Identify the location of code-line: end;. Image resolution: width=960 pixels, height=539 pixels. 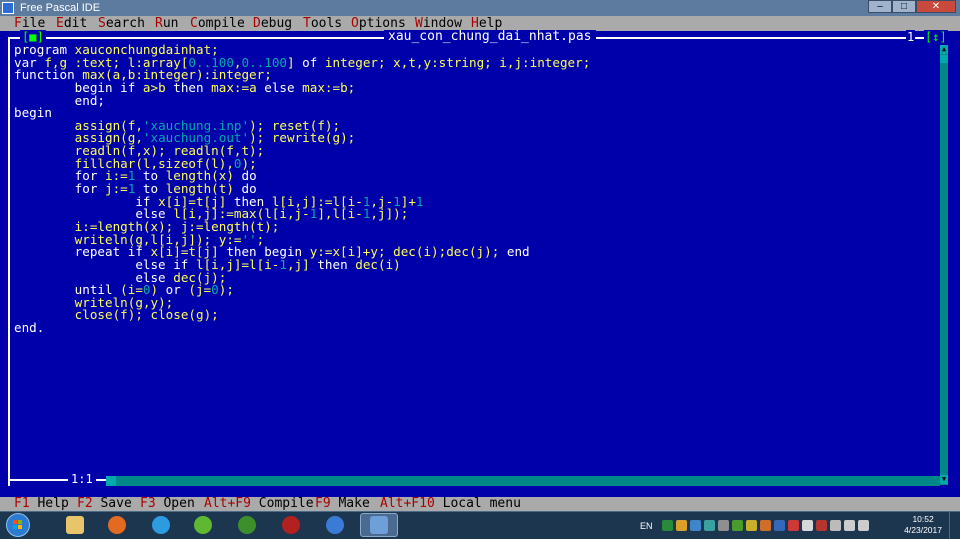
(474, 101).